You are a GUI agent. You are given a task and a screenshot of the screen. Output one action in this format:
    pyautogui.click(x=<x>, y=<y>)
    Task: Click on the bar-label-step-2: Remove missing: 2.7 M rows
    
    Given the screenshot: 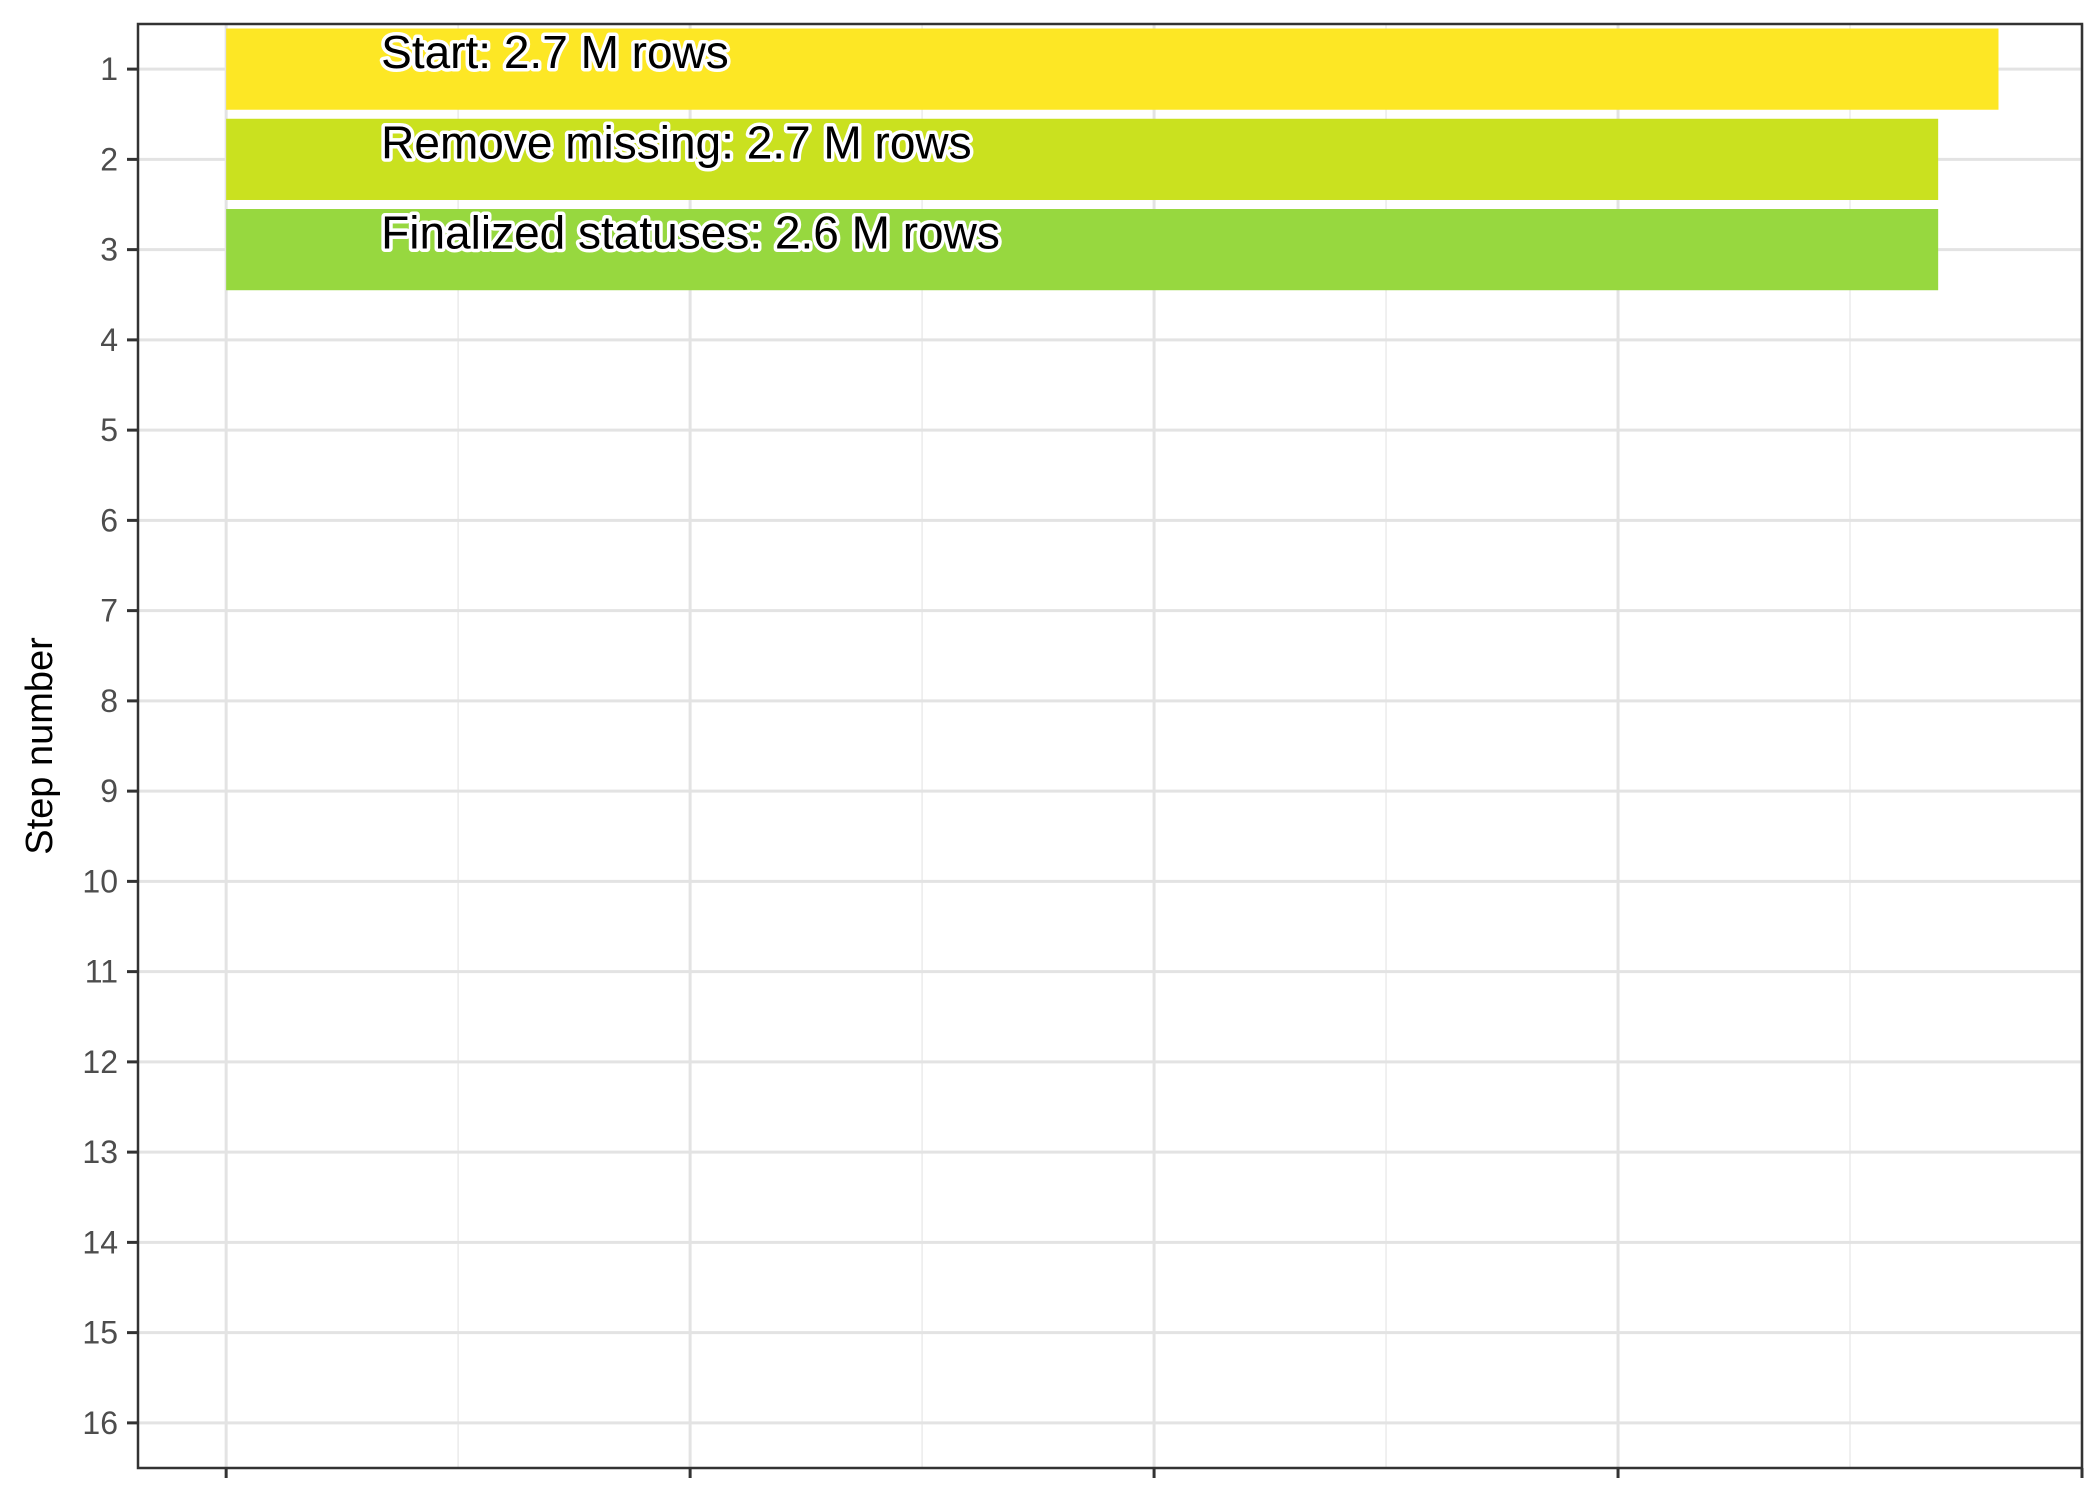 What is the action you would take?
    pyautogui.click(x=676, y=142)
    